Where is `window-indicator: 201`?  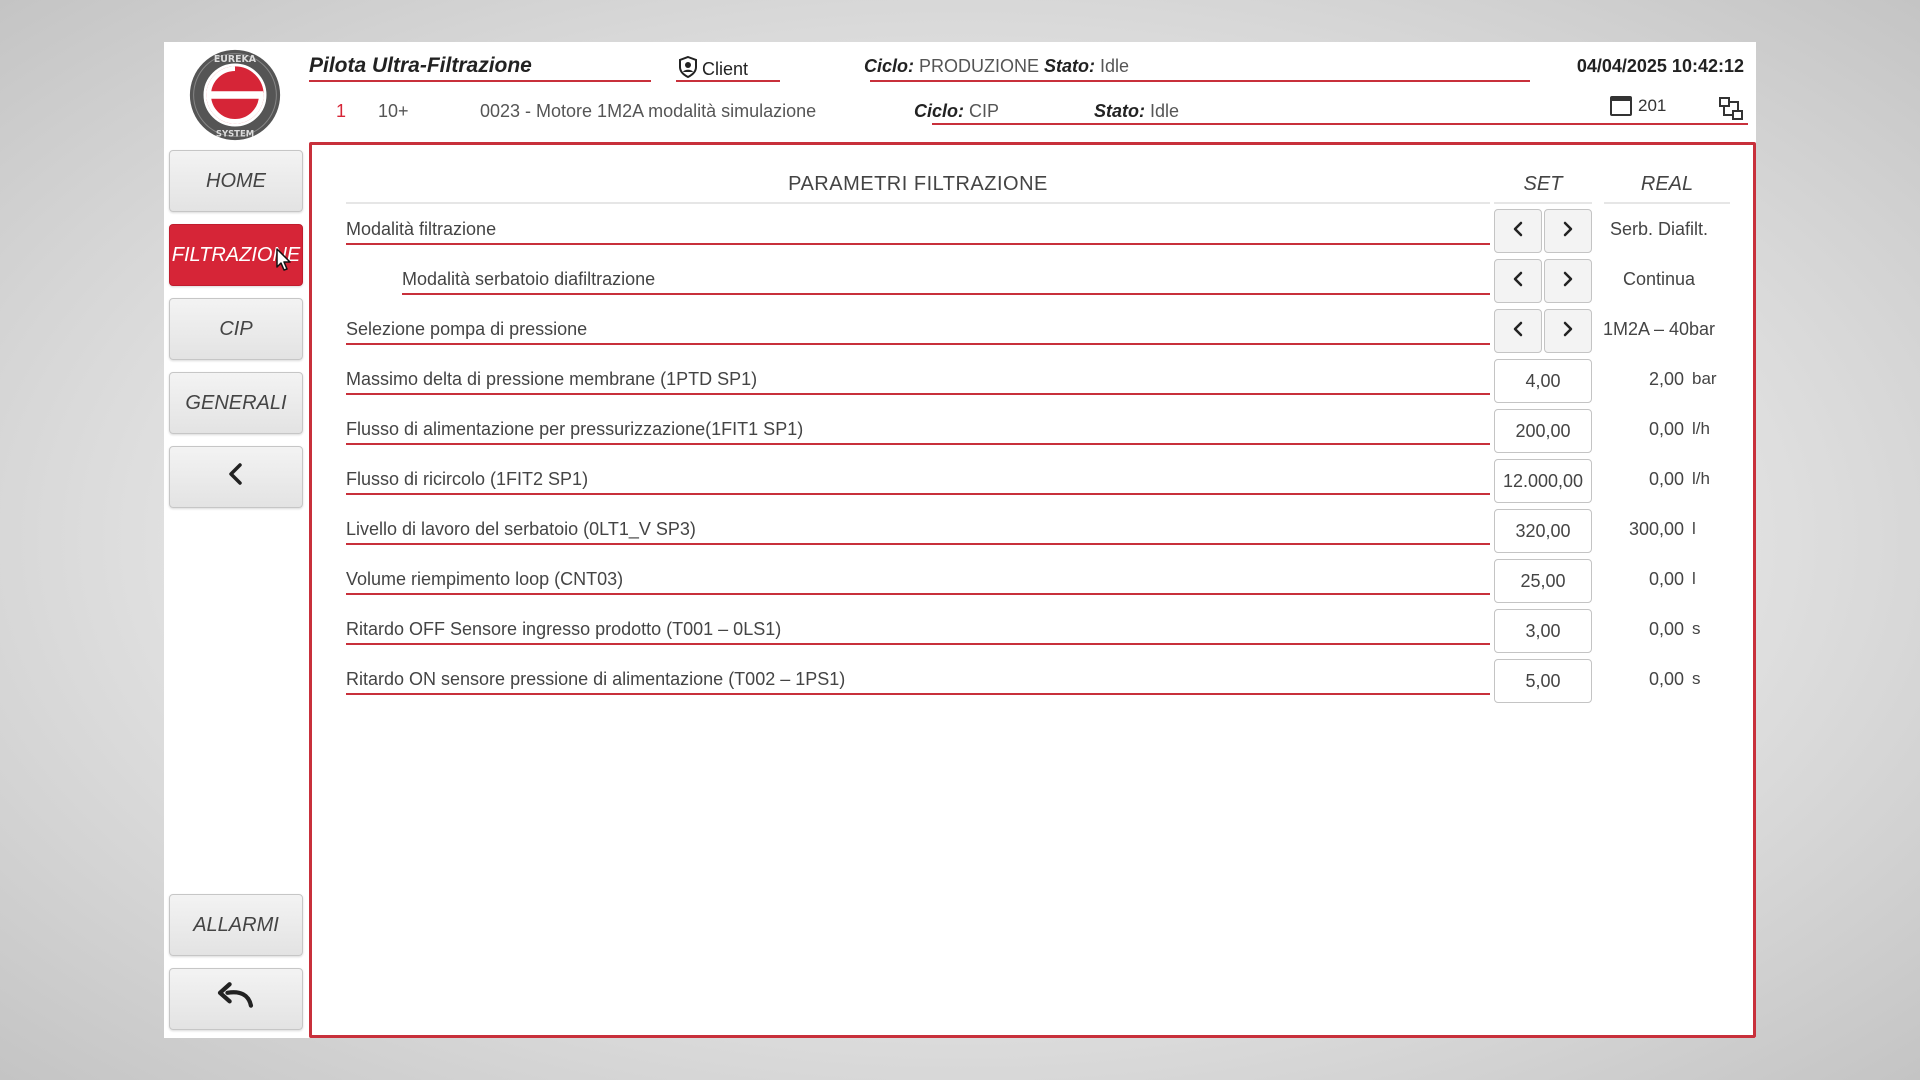
window-indicator: 201 is located at coordinates (1638, 106).